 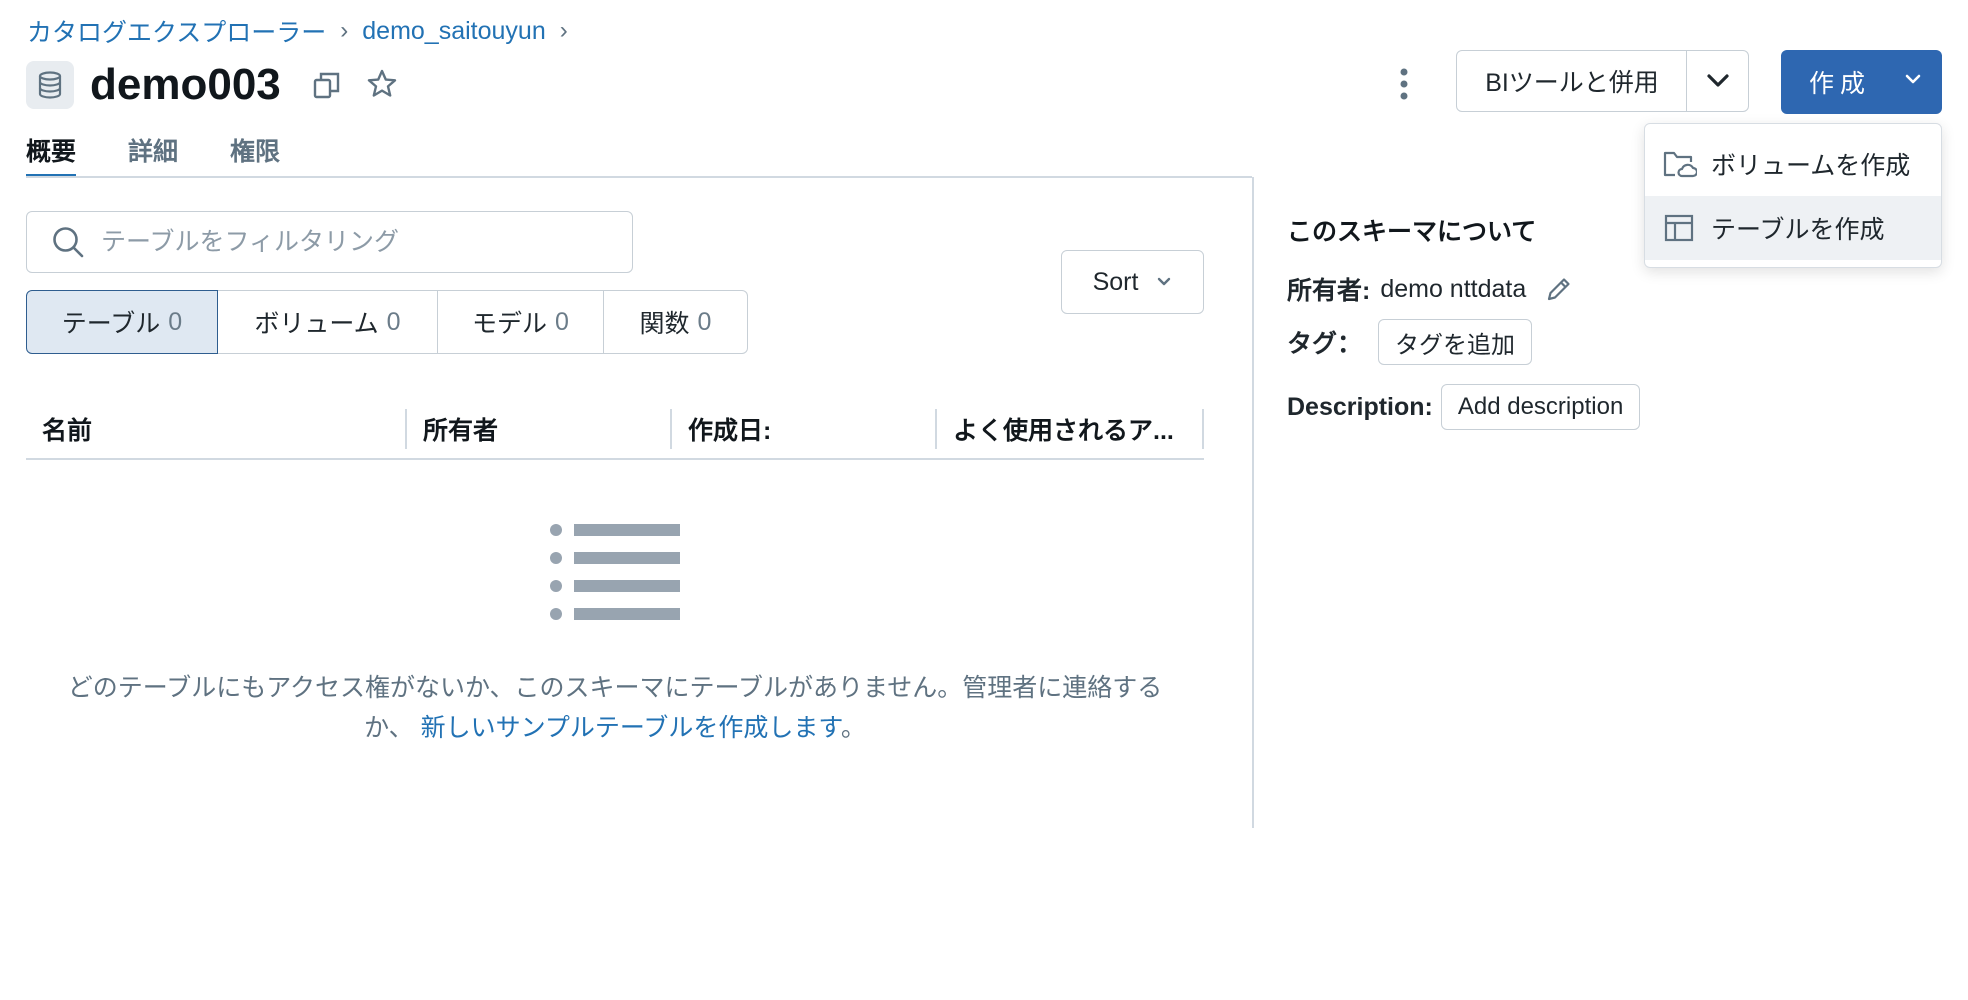 I want to click on table-filter, so click(x=329, y=242).